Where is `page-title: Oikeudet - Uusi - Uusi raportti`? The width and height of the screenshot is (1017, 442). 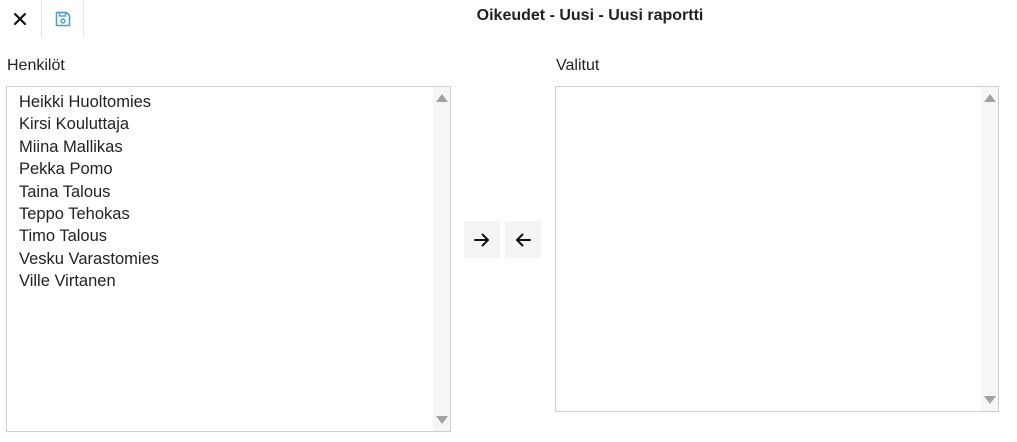 page-title: Oikeudet - Uusi - Uusi raportti is located at coordinates (590, 15).